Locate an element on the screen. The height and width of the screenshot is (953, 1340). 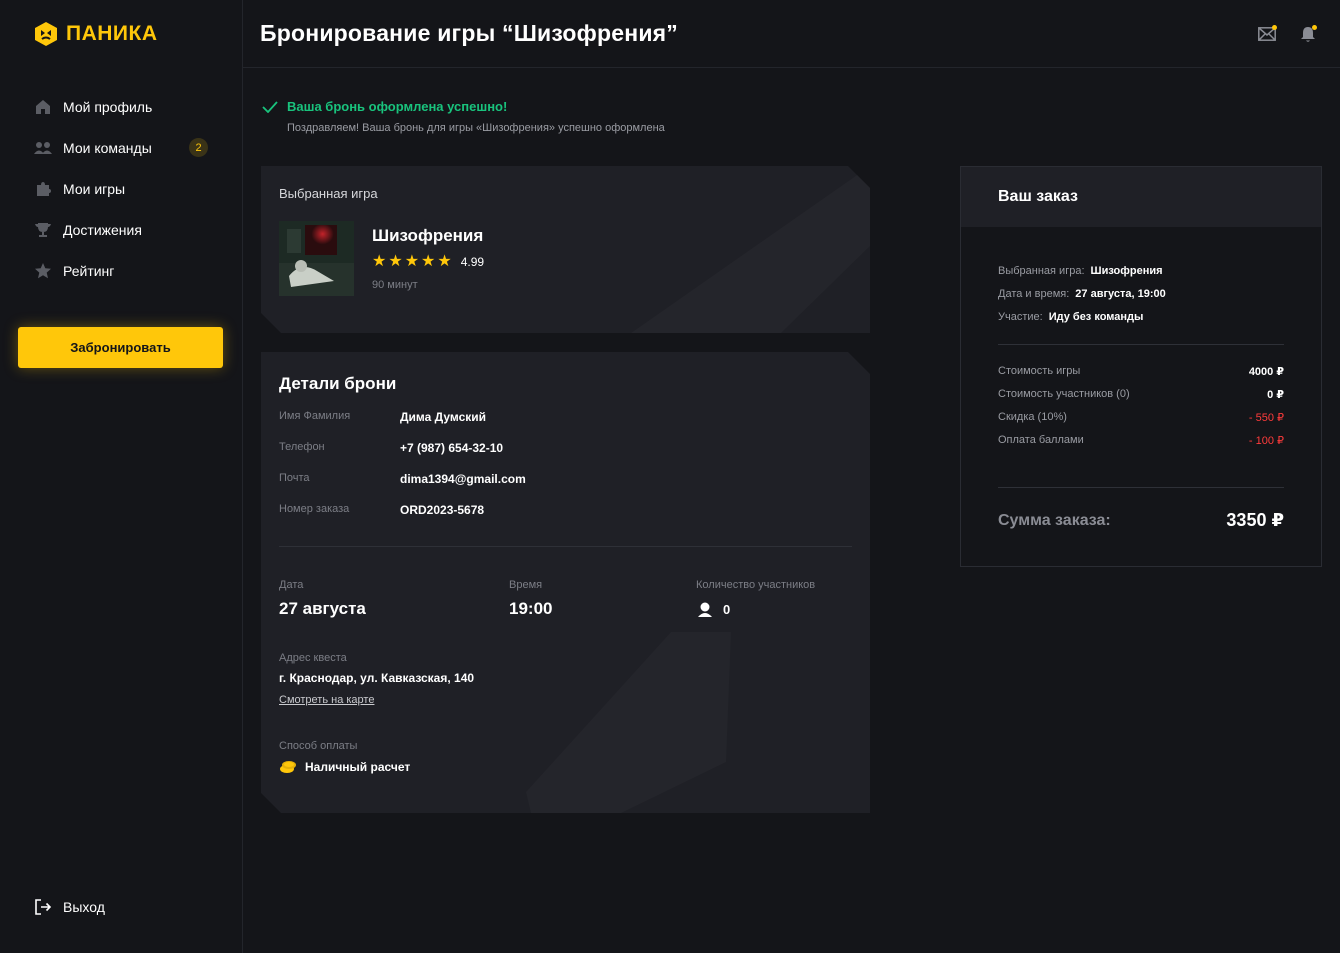
sidebar-item-label: Мой профиль is located at coordinates (108, 106).